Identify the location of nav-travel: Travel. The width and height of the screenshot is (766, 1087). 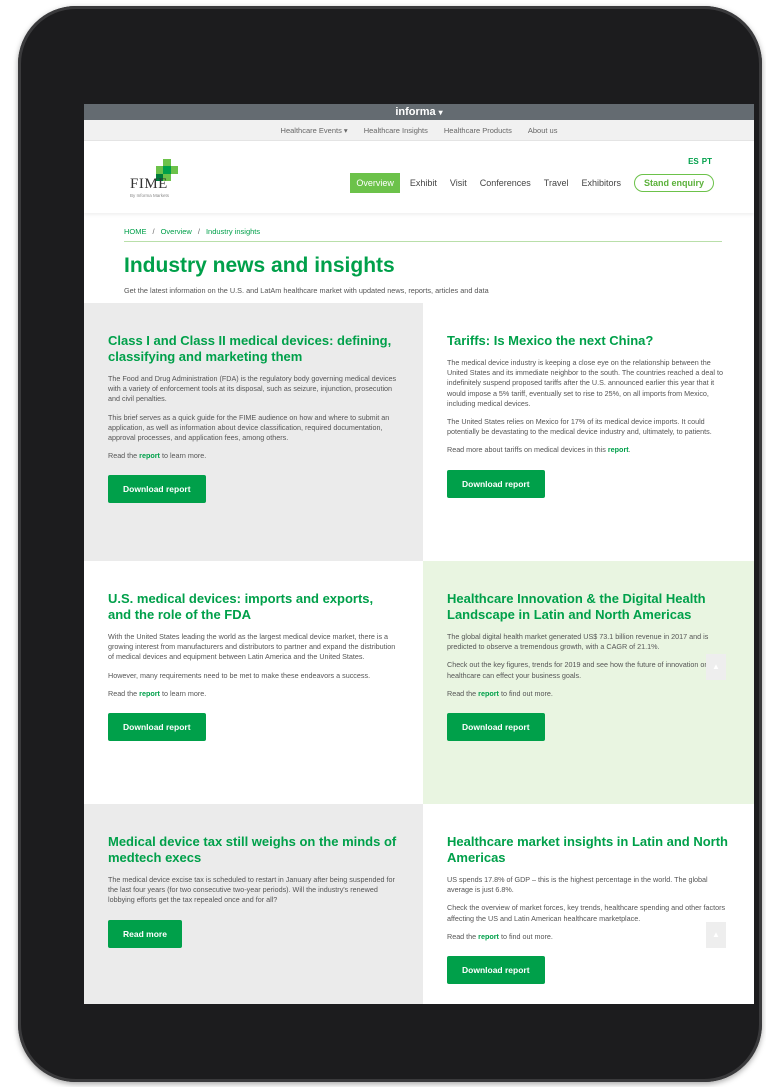
(556, 183).